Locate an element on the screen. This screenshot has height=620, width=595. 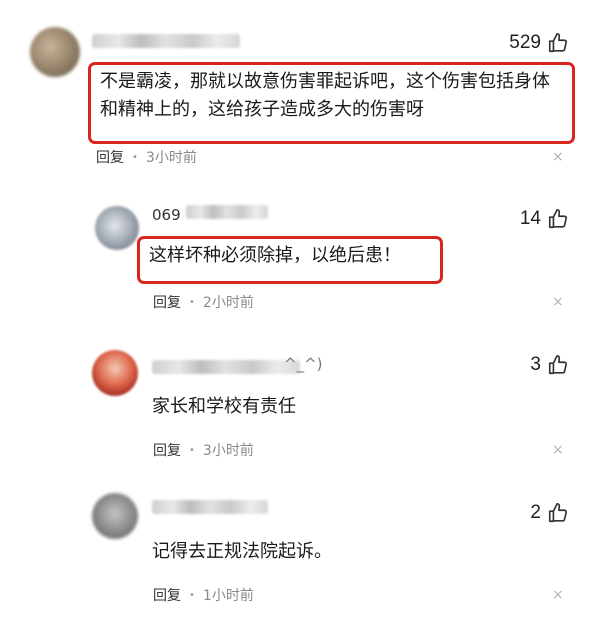
comment-meta: 回复 • 2小时前 is located at coordinates (203, 302).